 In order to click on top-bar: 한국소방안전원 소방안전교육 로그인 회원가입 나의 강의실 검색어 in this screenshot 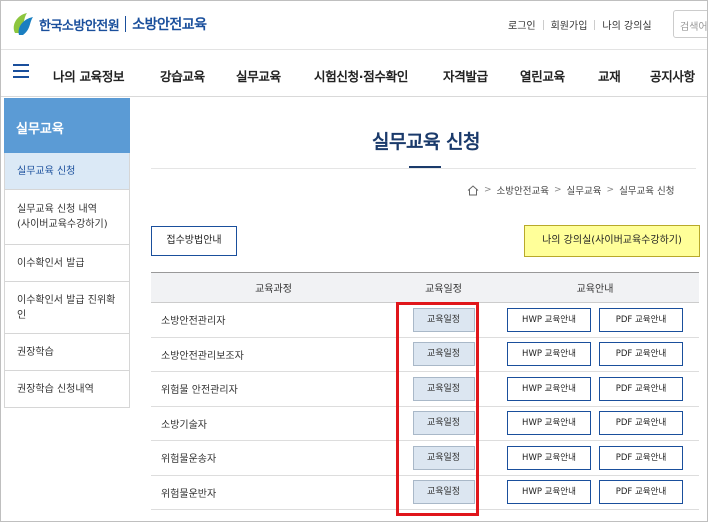, I will do `click(354, 25)`.